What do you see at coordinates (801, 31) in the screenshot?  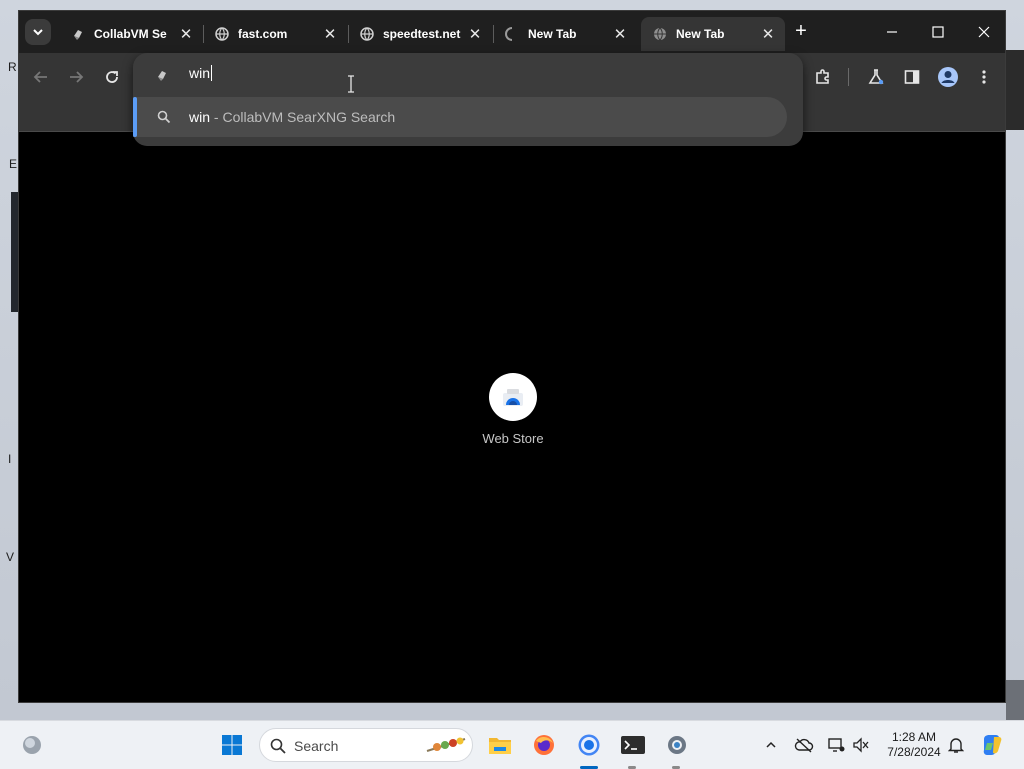 I see `new-tab-button: +` at bounding box center [801, 31].